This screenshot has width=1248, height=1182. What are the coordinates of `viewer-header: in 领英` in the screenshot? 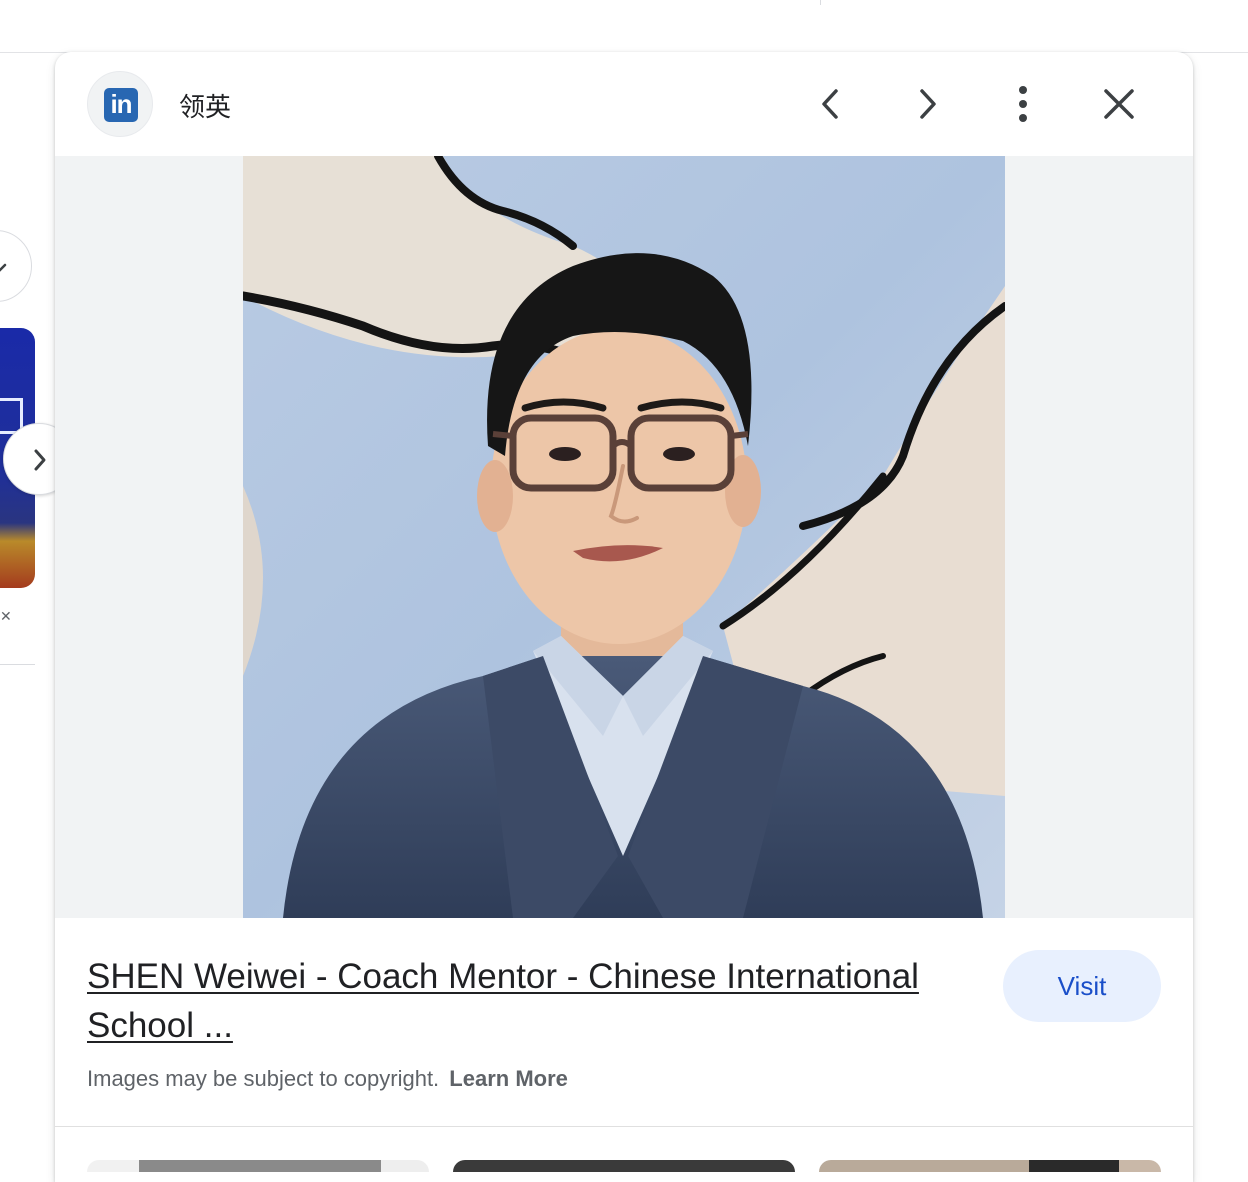 It's located at (624, 104).